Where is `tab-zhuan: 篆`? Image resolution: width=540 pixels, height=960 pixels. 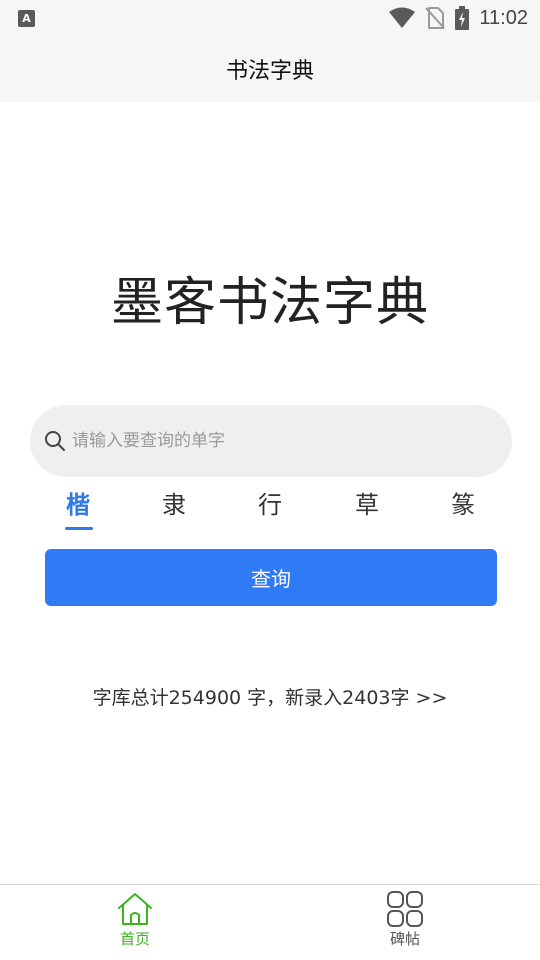
tab-zhuan: 篆 is located at coordinates (463, 510).